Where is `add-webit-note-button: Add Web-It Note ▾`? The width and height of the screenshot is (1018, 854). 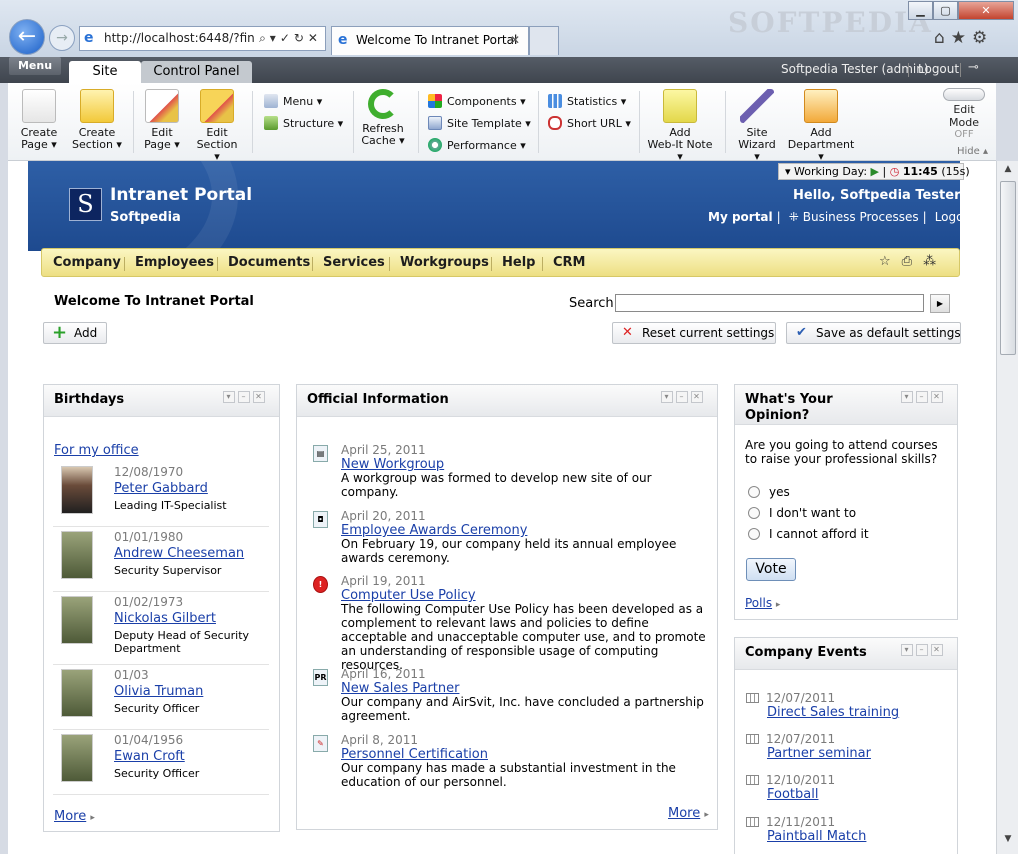
add-webit-note-button: Add Web-It Note ▾ is located at coordinates (680, 126).